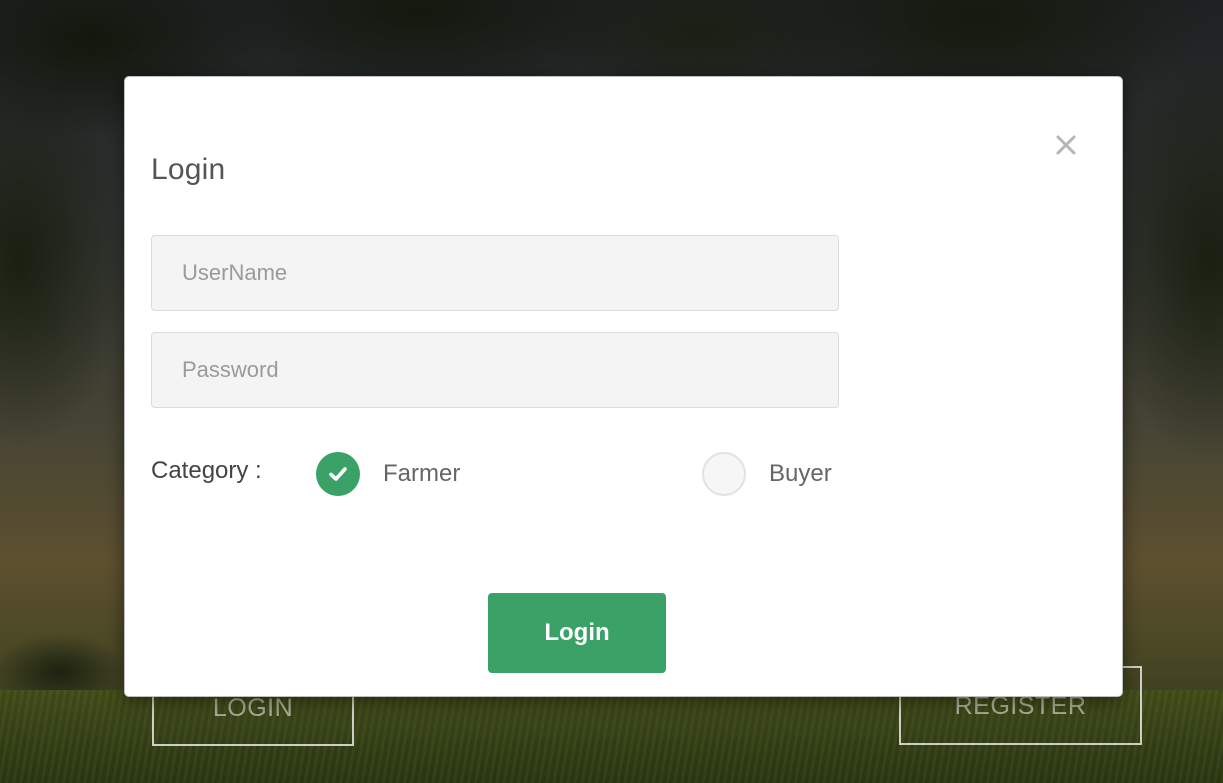 This screenshot has width=1223, height=783. Describe the element at coordinates (577, 633) in the screenshot. I see `login-submit-button: Login` at that location.